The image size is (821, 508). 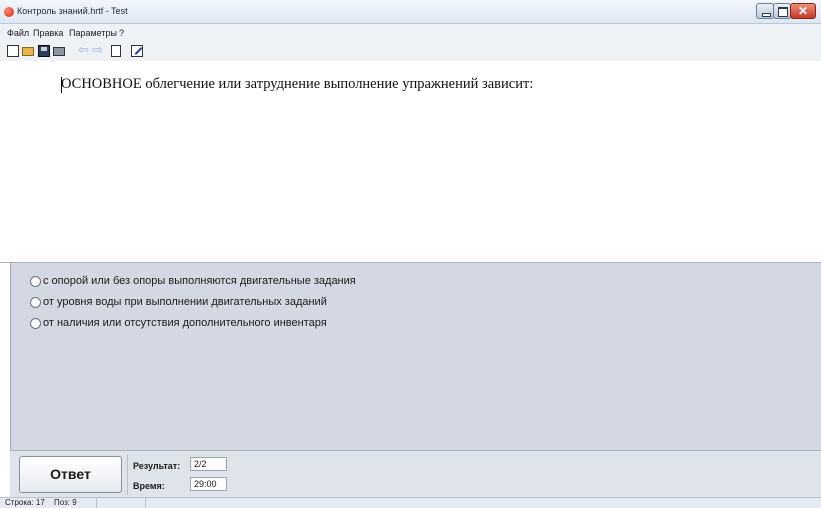 What do you see at coordinates (93, 33) in the screenshot?
I see `menu-parameters: Параметры` at bounding box center [93, 33].